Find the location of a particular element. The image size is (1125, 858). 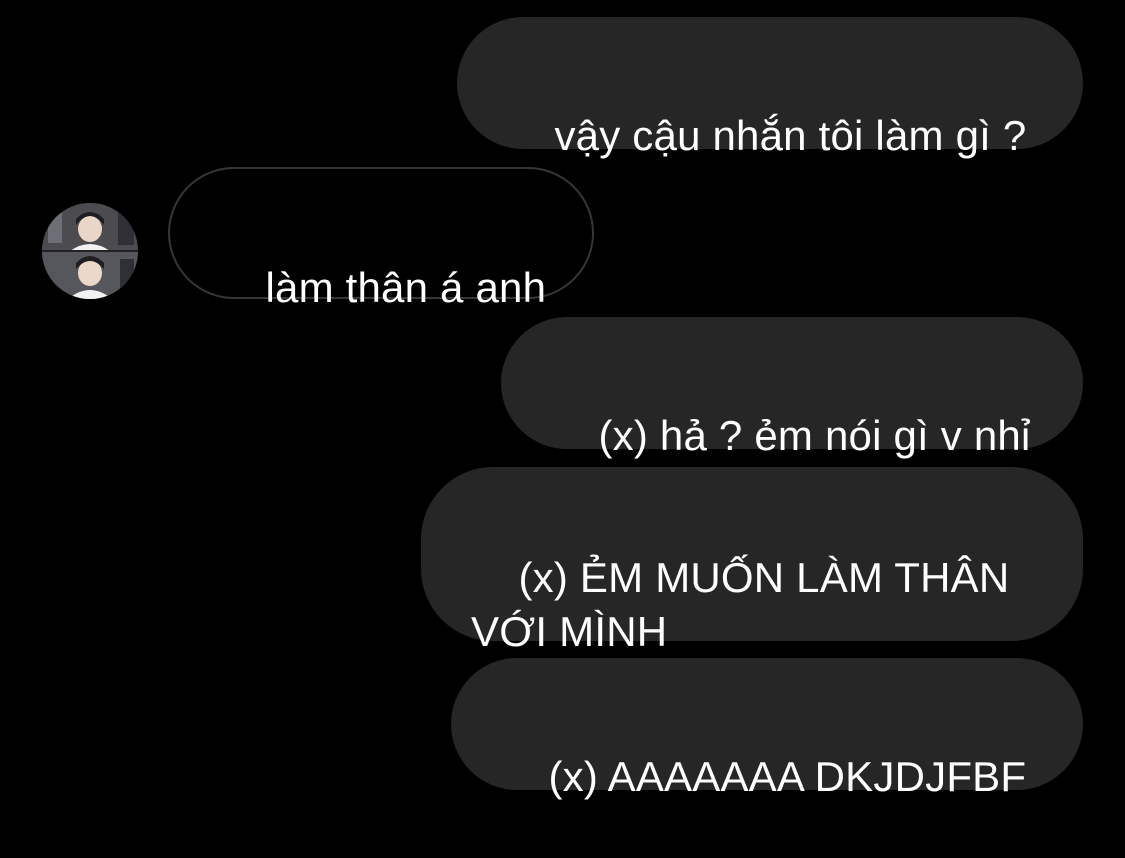

message-text: (x) AAAAAAA DKJDJFBF is located at coordinates (787, 776).